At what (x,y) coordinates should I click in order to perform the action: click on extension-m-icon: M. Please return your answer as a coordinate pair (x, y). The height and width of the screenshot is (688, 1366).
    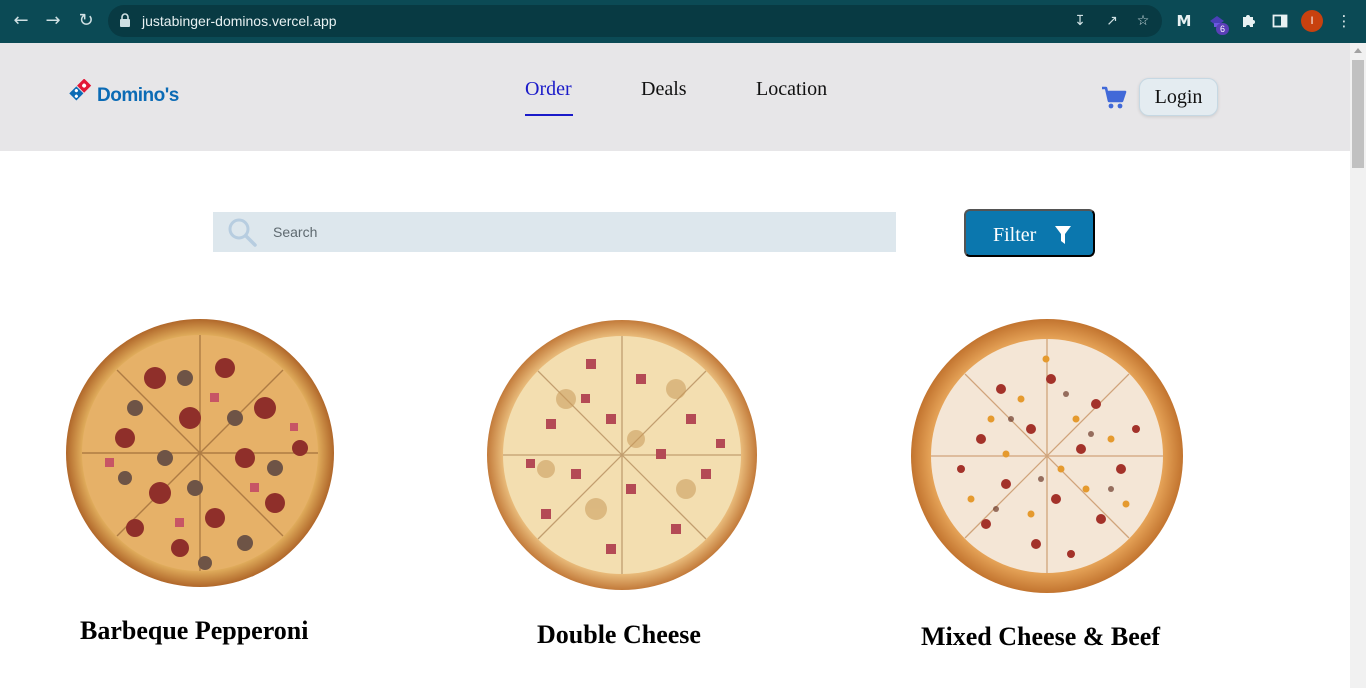
    Looking at the image, I should click on (1184, 21).